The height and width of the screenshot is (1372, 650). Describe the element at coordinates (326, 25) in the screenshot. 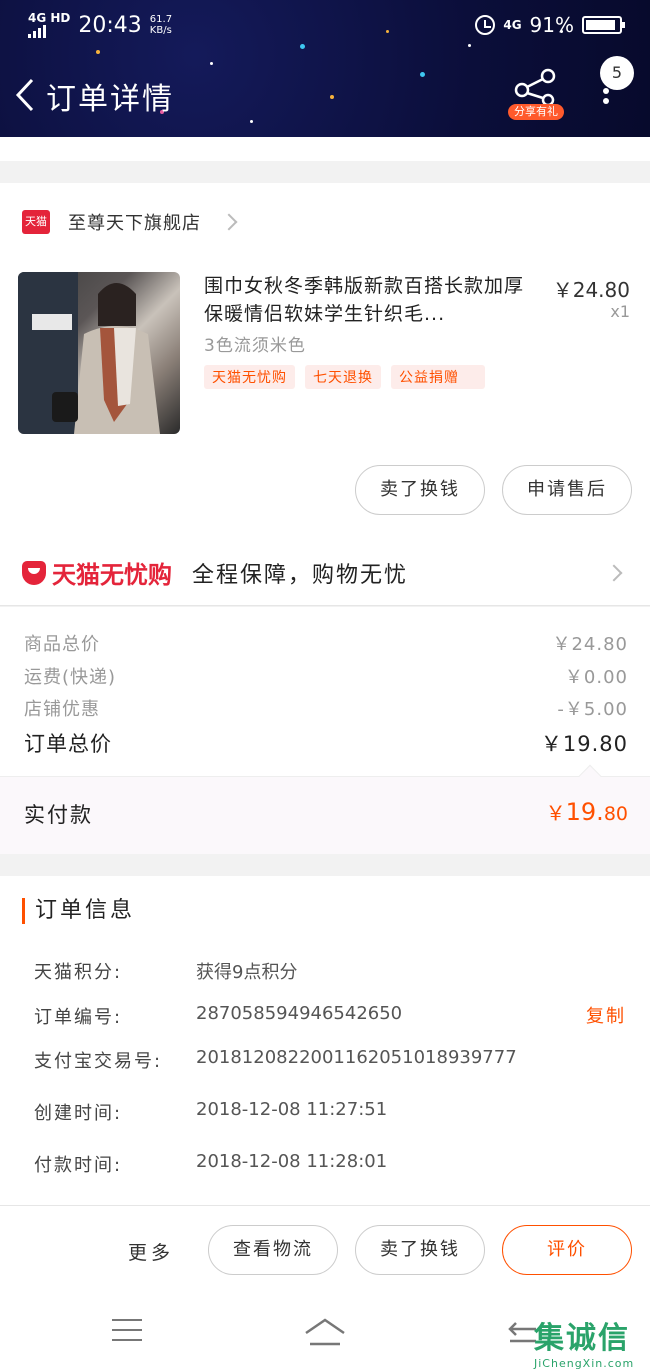

I see `status-bar: 4G HD 20:43 61.7 KB/s 4G 91%` at that location.